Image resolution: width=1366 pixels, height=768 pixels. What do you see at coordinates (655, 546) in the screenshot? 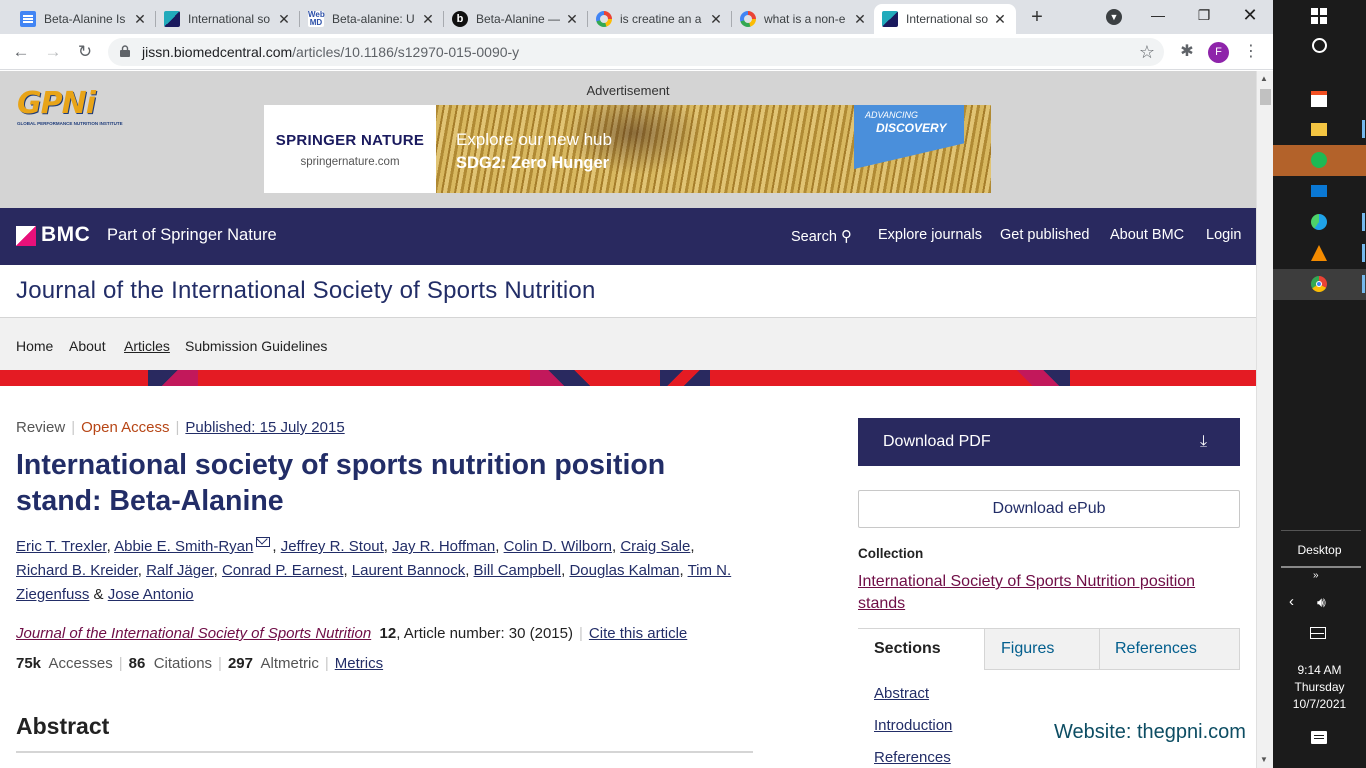
I see `author-link: Craig Sale` at bounding box center [655, 546].